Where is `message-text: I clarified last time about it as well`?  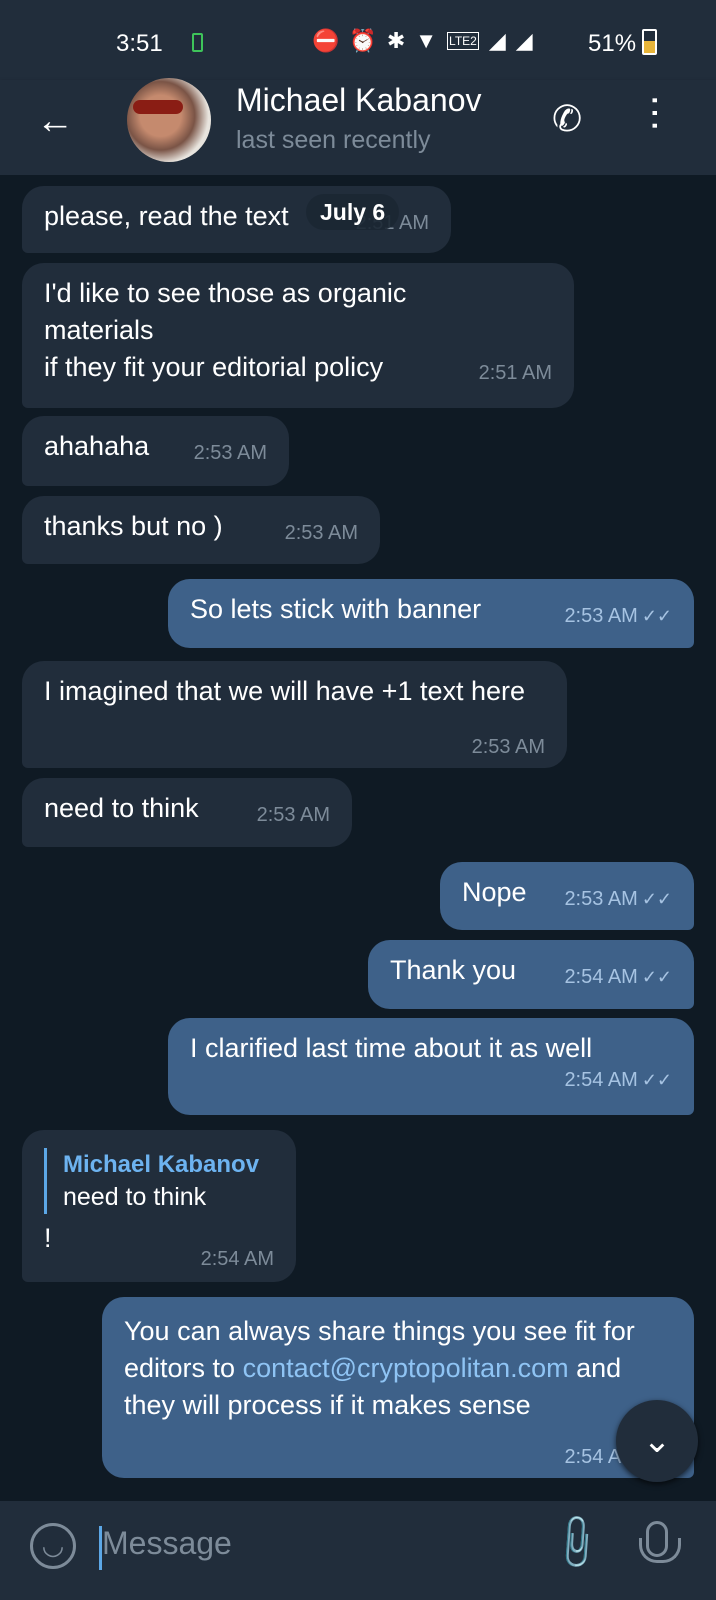
message-text: I clarified last time about it as well is located at coordinates (391, 1048).